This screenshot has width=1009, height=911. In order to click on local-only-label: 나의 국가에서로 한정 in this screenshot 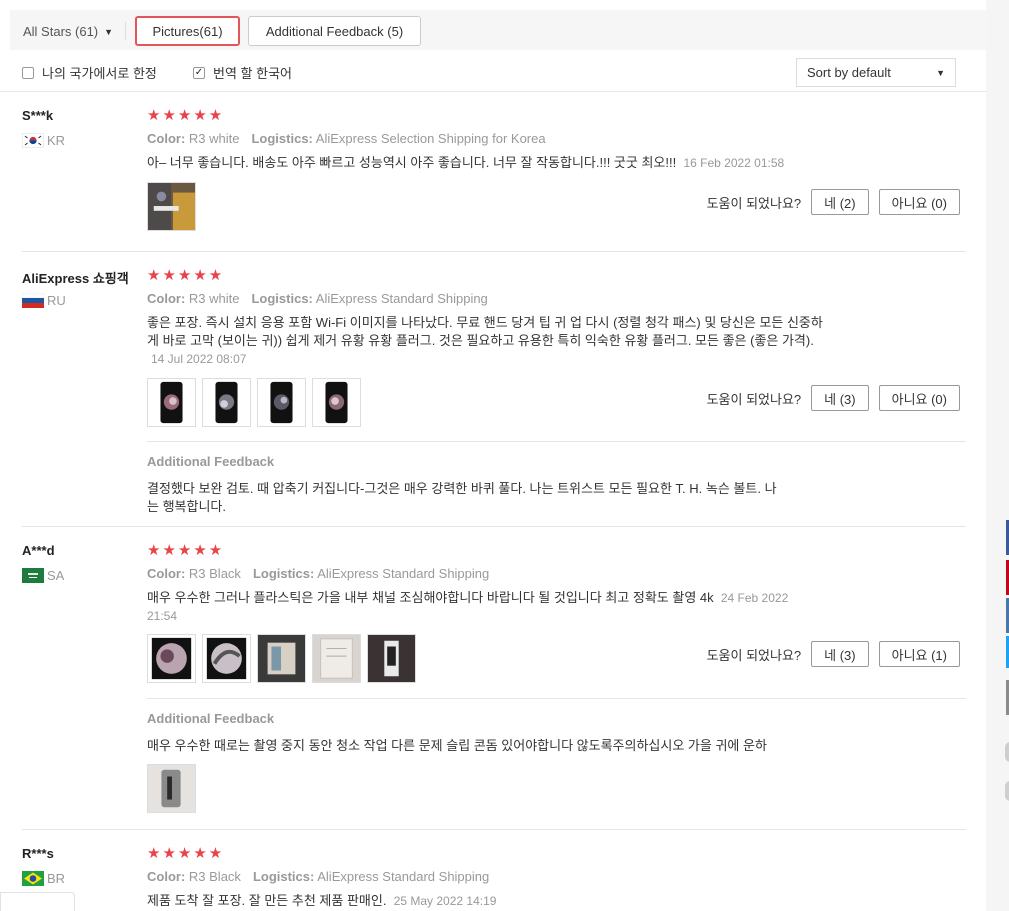, I will do `click(99, 73)`.